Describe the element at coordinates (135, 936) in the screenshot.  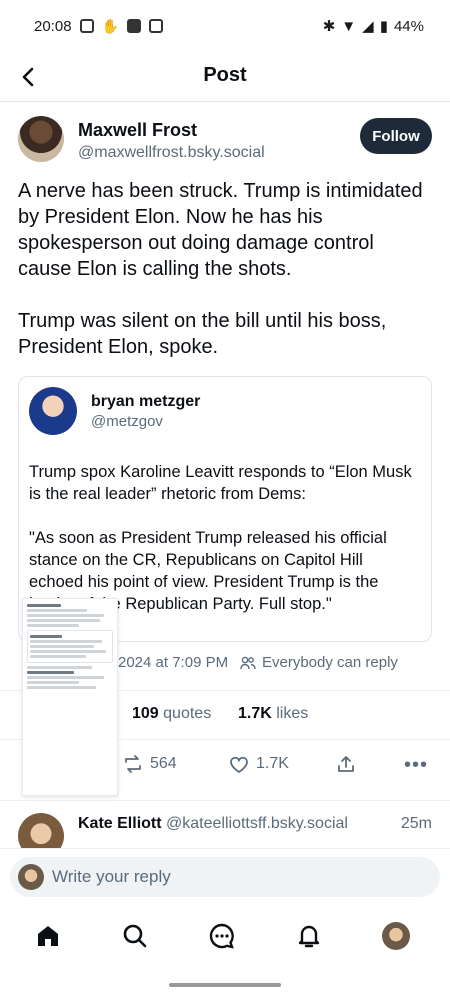
I see `search-icon` at that location.